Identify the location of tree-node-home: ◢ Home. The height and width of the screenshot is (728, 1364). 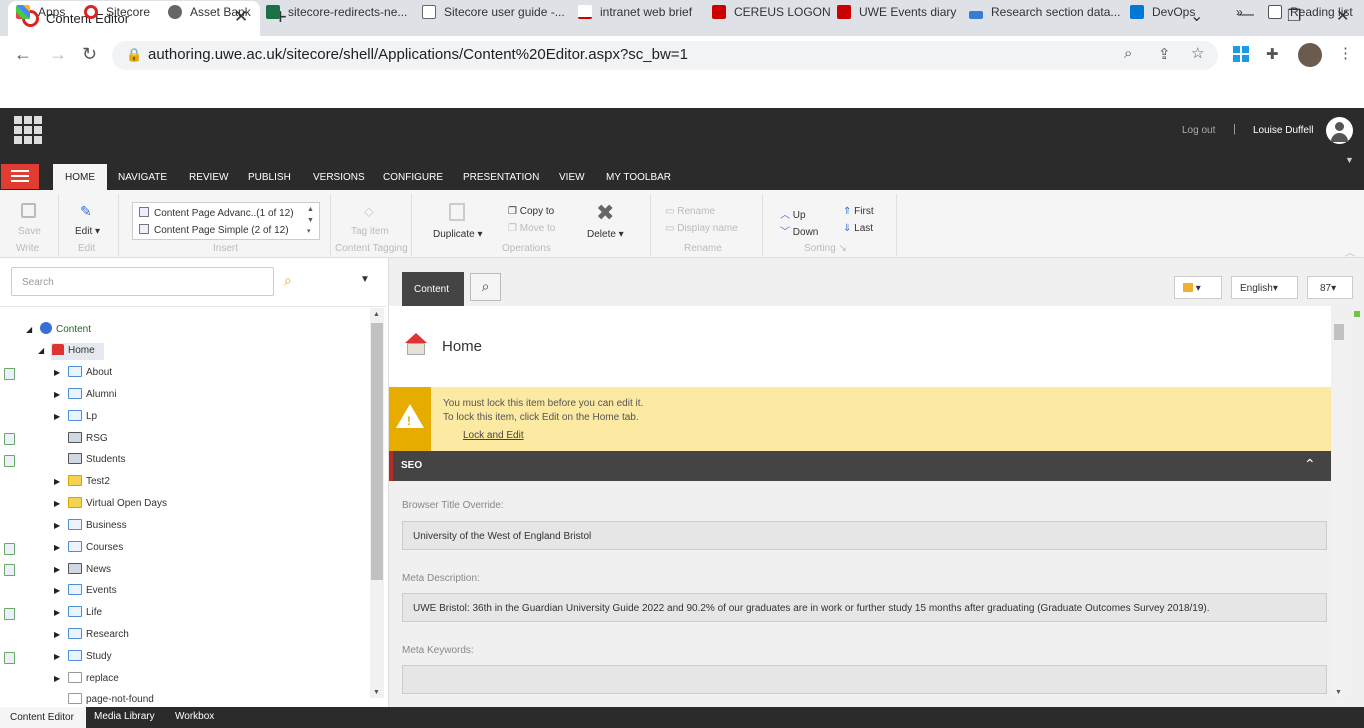
(66, 351).